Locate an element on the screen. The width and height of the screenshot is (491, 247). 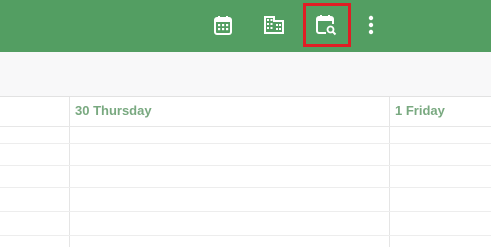
building-icon is located at coordinates (274, 25).